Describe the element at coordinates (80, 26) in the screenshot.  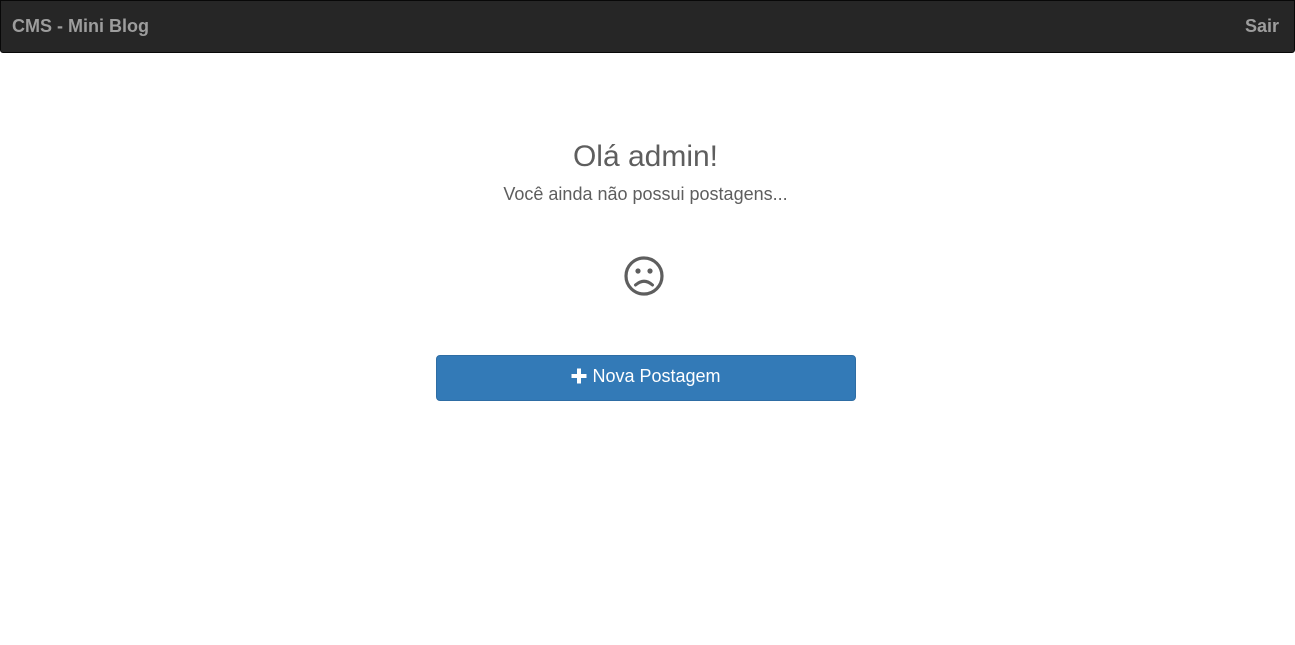
I see `brand-link: CMS - Mini Blog` at that location.